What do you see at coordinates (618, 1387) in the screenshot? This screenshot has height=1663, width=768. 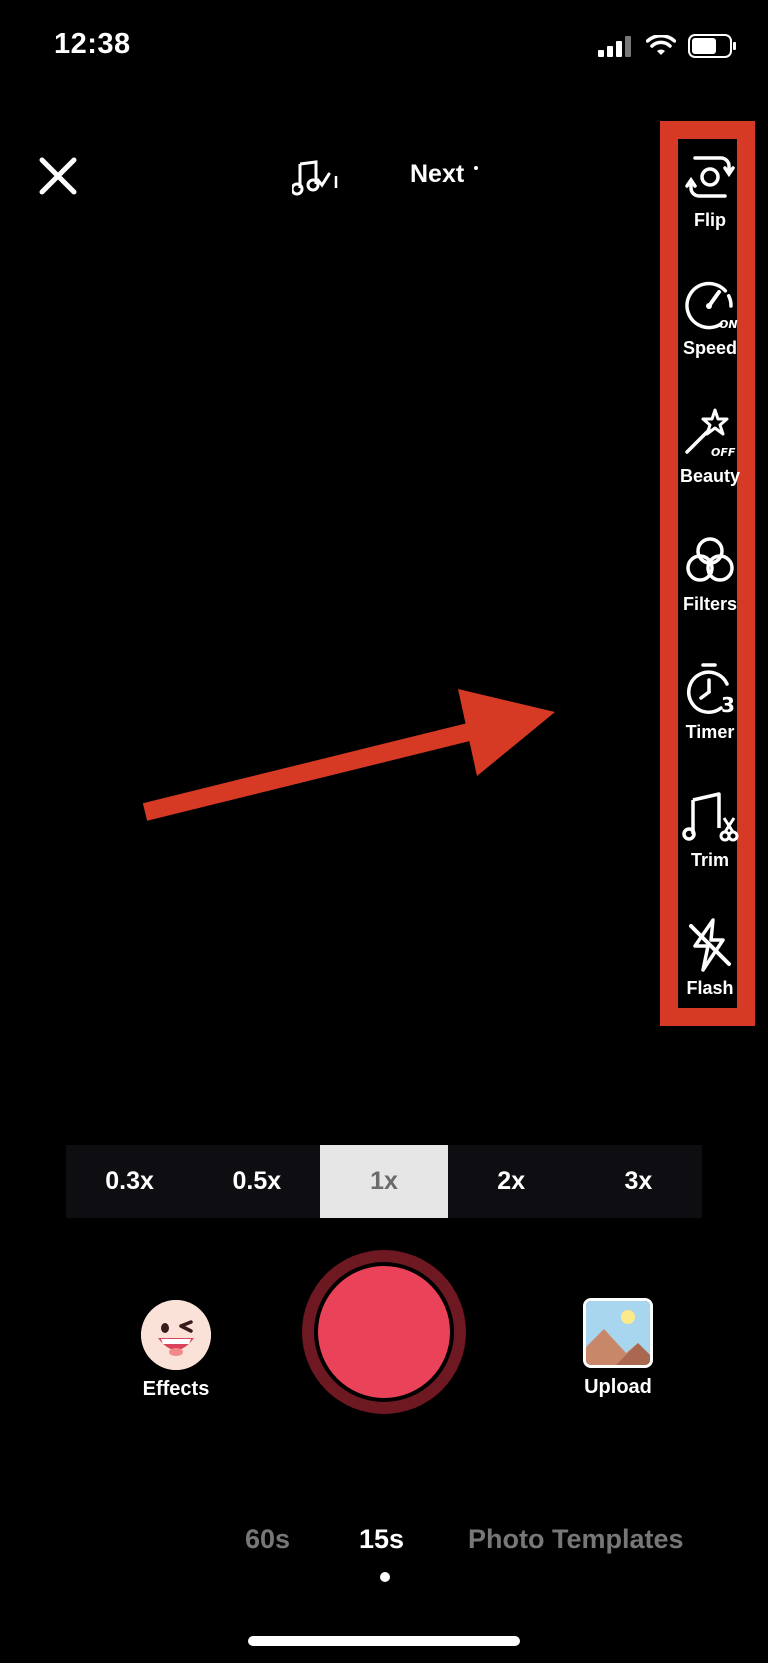 I see `upload-label: Upload` at bounding box center [618, 1387].